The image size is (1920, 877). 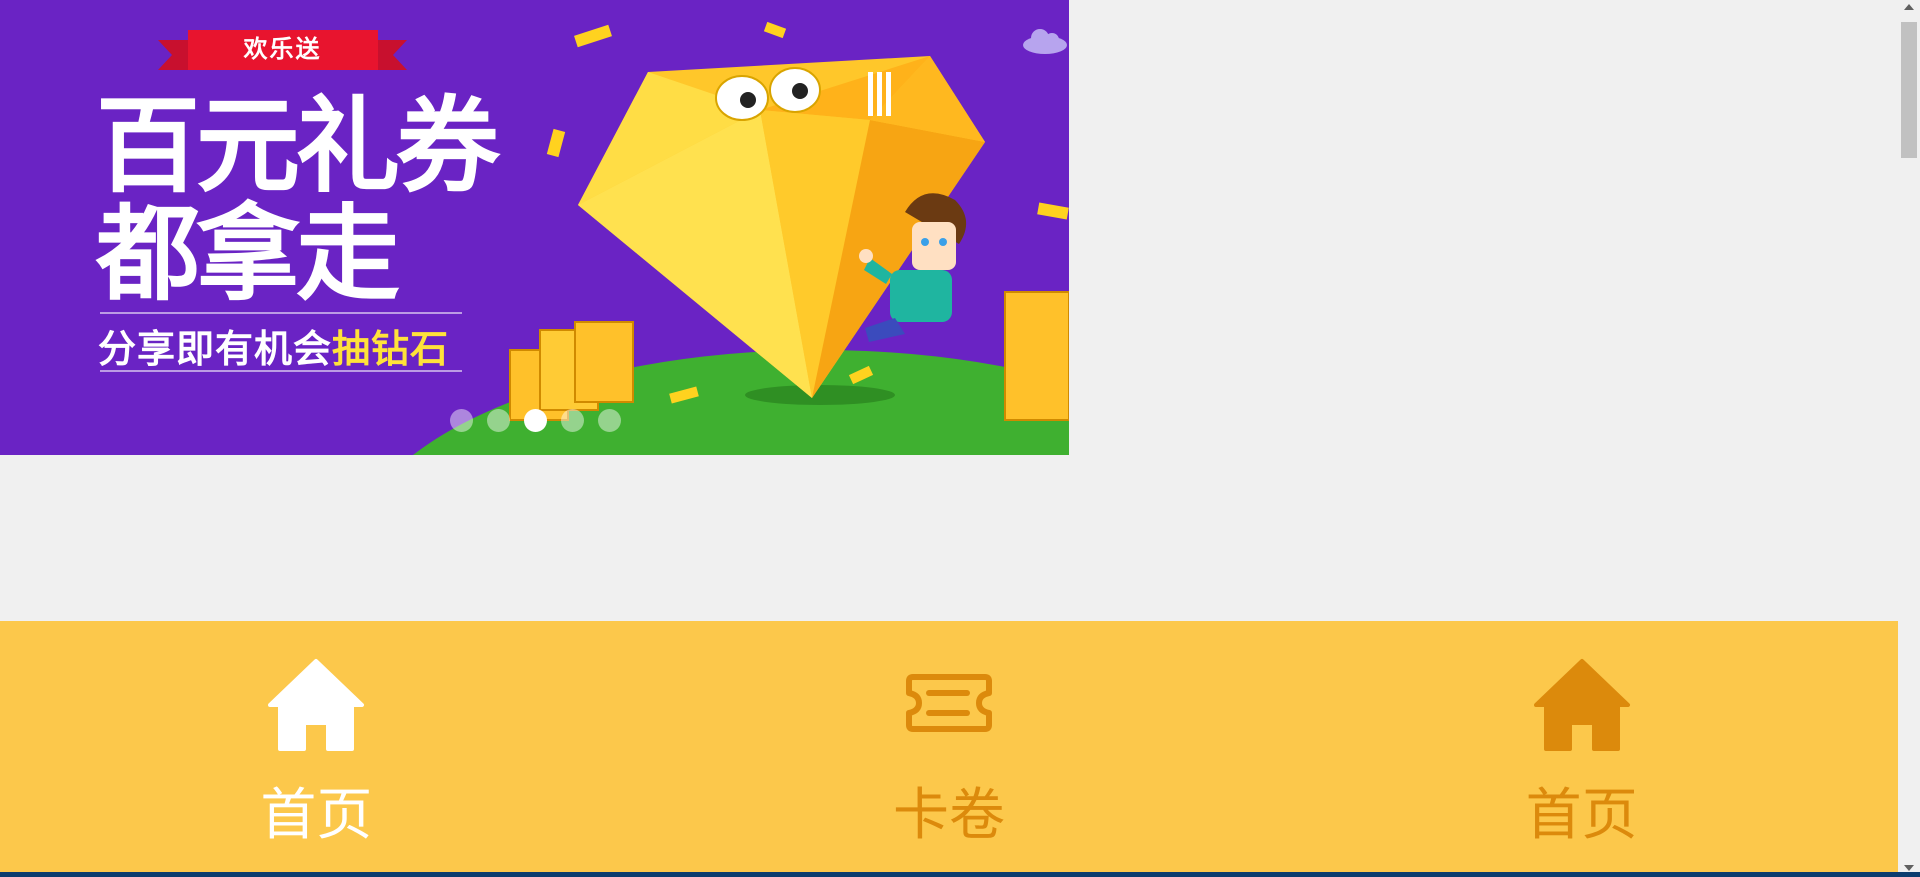 I want to click on tab-home-secondary: 首页, so click(x=1581, y=746).